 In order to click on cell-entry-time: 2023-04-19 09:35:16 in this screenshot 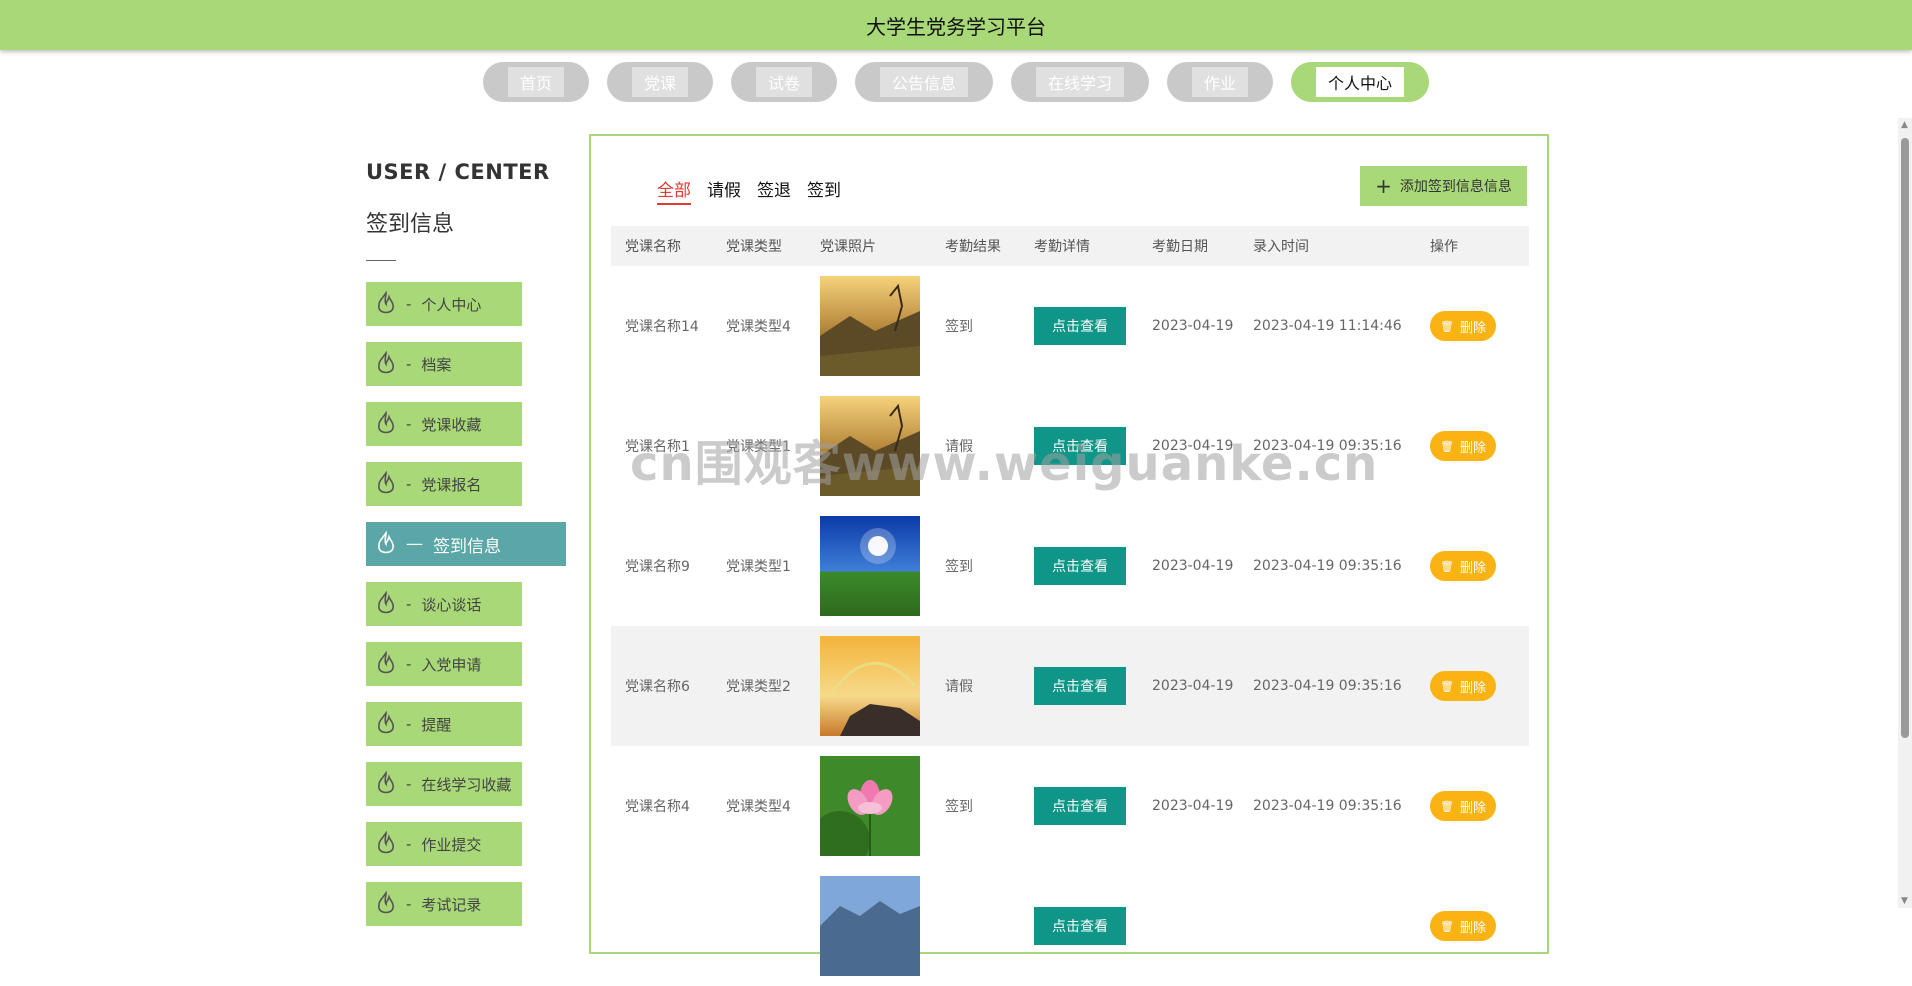, I will do `click(1327, 806)`.